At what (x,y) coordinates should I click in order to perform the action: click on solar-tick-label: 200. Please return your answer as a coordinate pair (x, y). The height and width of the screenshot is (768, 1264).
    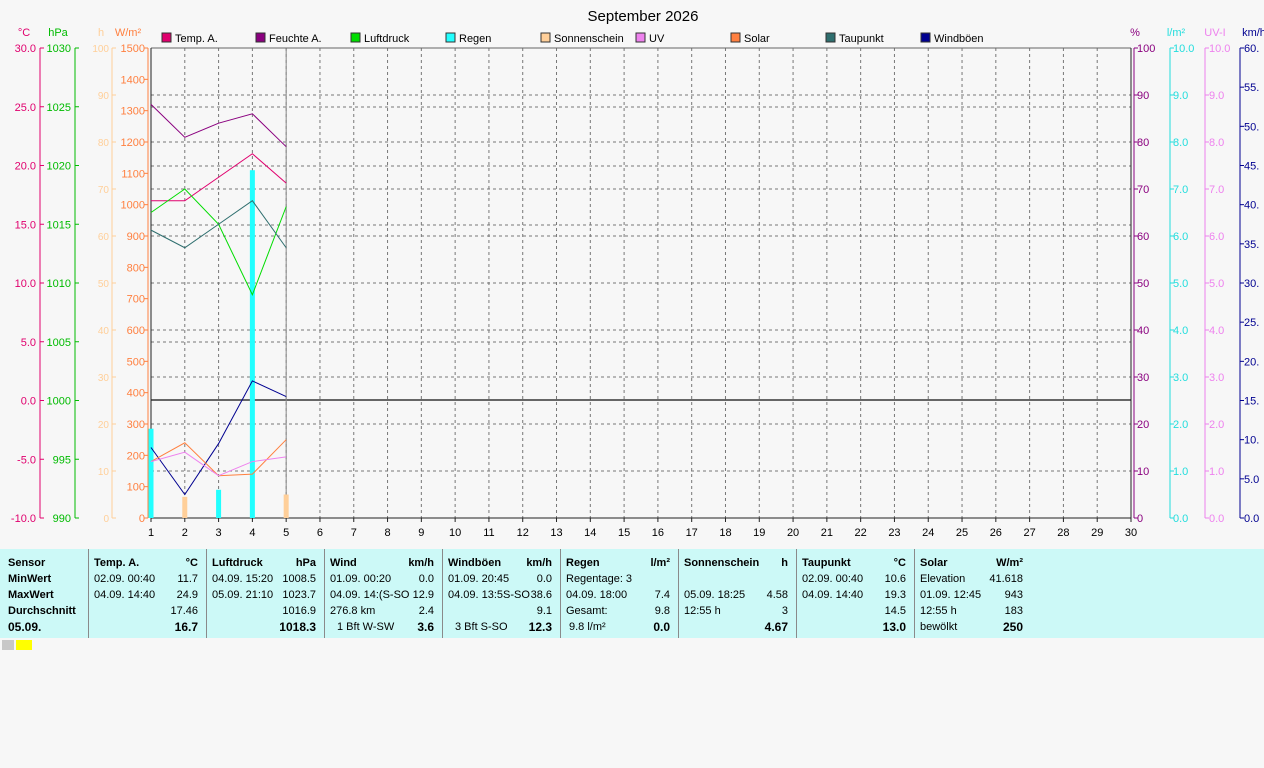
    Looking at the image, I should click on (136, 456).